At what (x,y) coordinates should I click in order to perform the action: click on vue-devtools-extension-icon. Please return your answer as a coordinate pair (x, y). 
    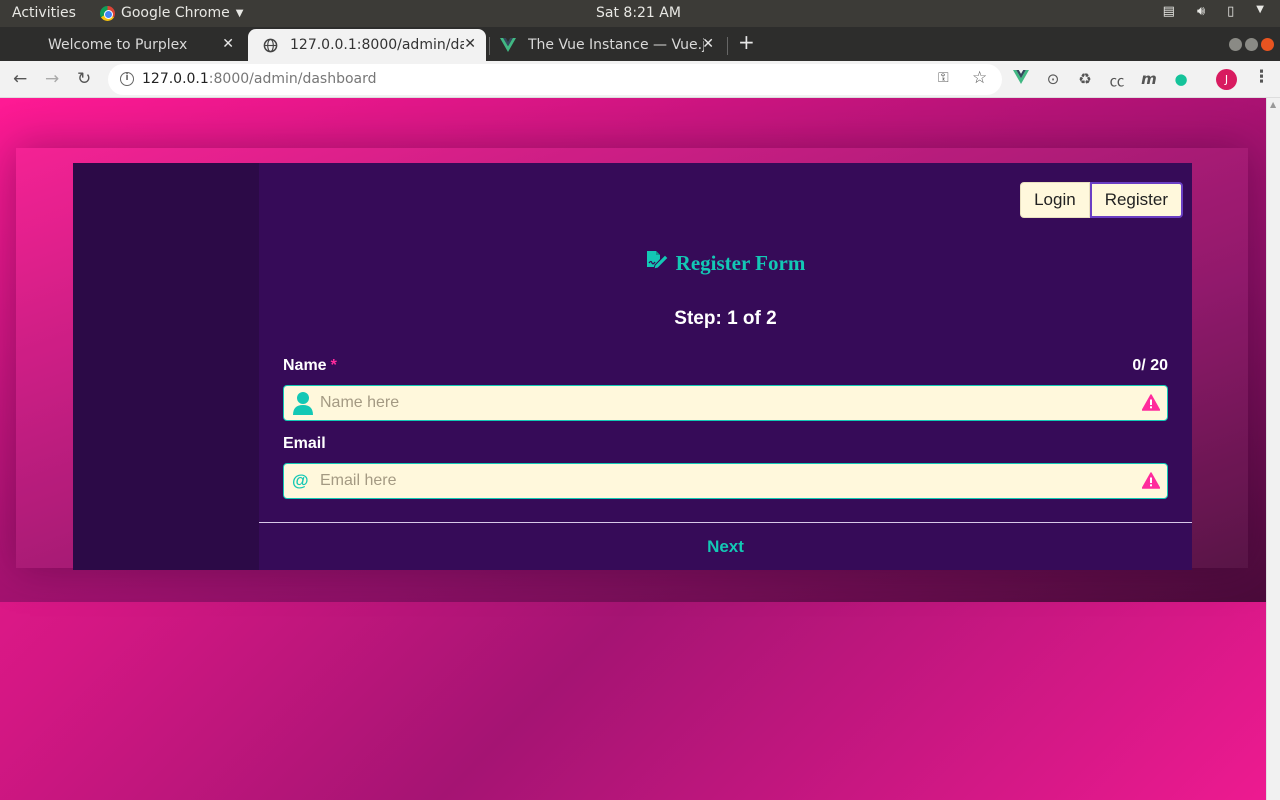
    Looking at the image, I should click on (1021, 79).